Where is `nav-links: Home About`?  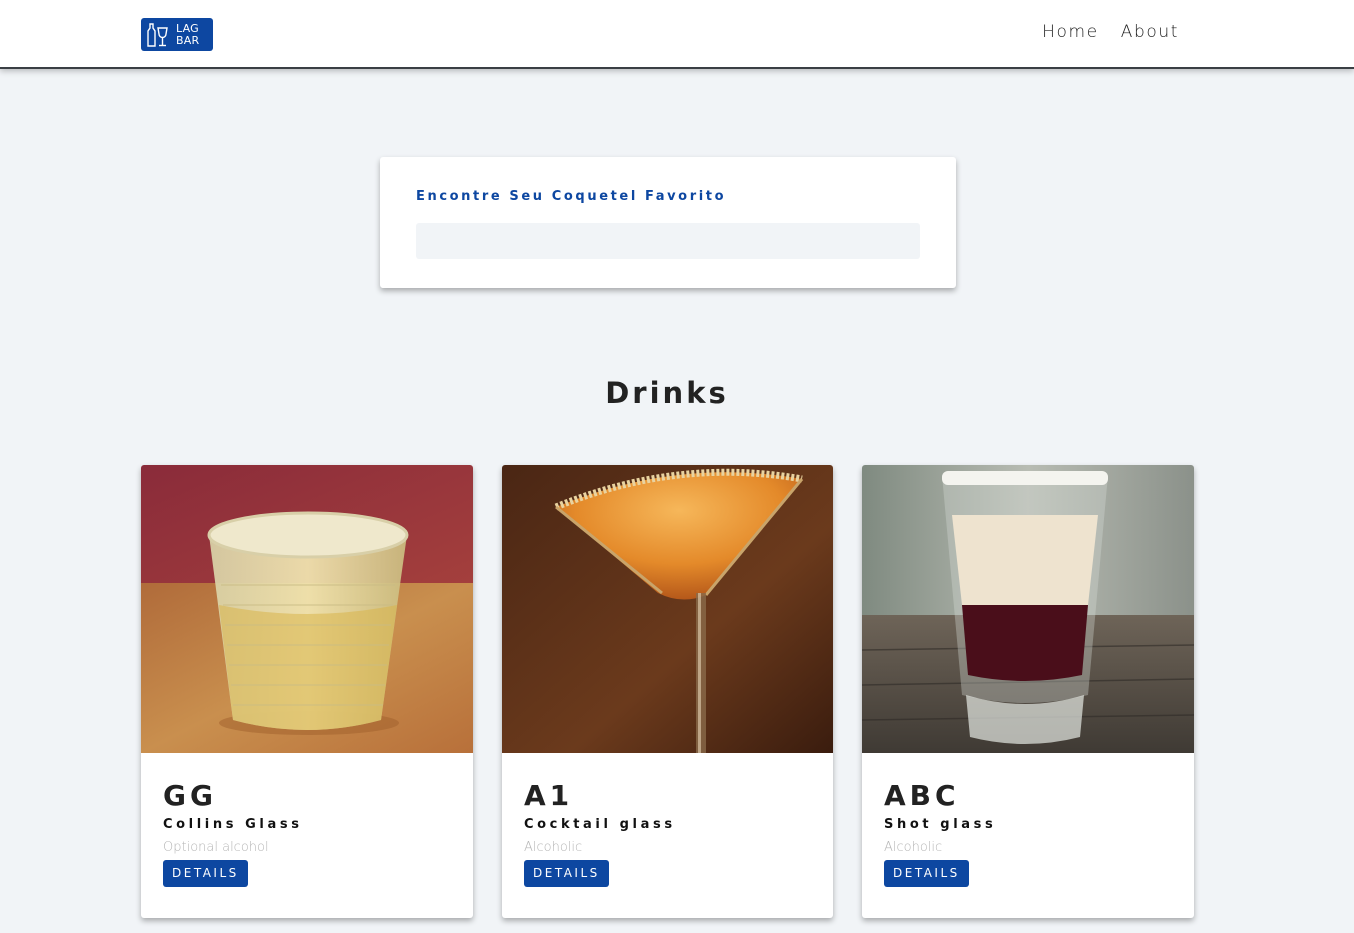
nav-links: Home About is located at coordinates (1110, 32).